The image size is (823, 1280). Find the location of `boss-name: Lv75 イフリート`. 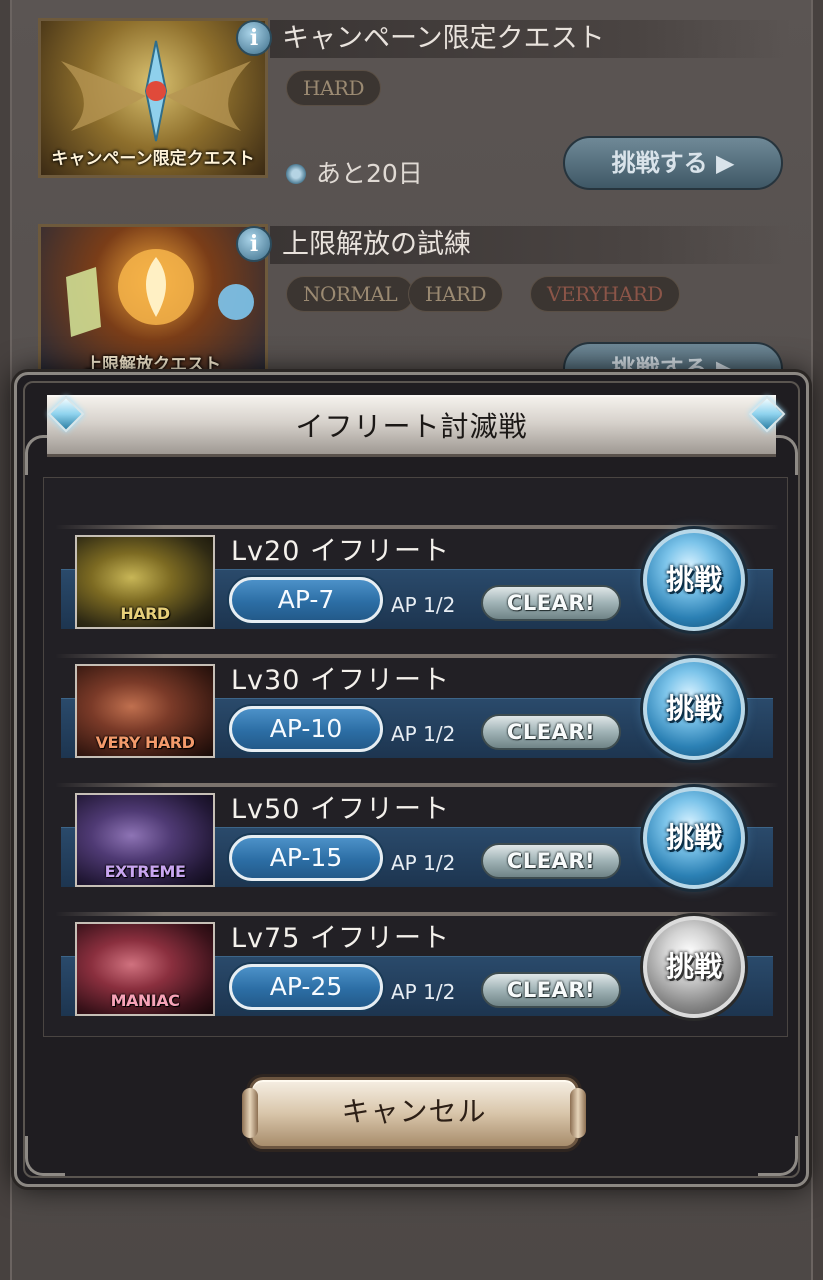

boss-name: Lv75 イフリート is located at coordinates (340, 938).